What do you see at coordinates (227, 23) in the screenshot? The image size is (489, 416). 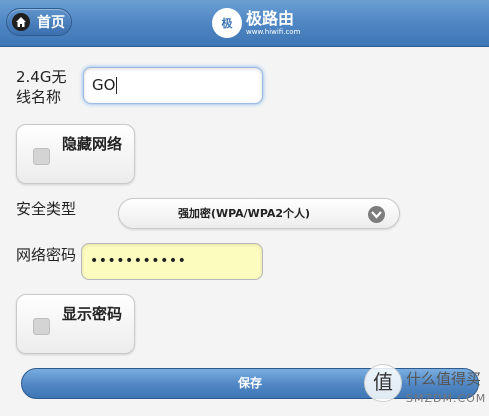 I see `logo-mark: 极` at bounding box center [227, 23].